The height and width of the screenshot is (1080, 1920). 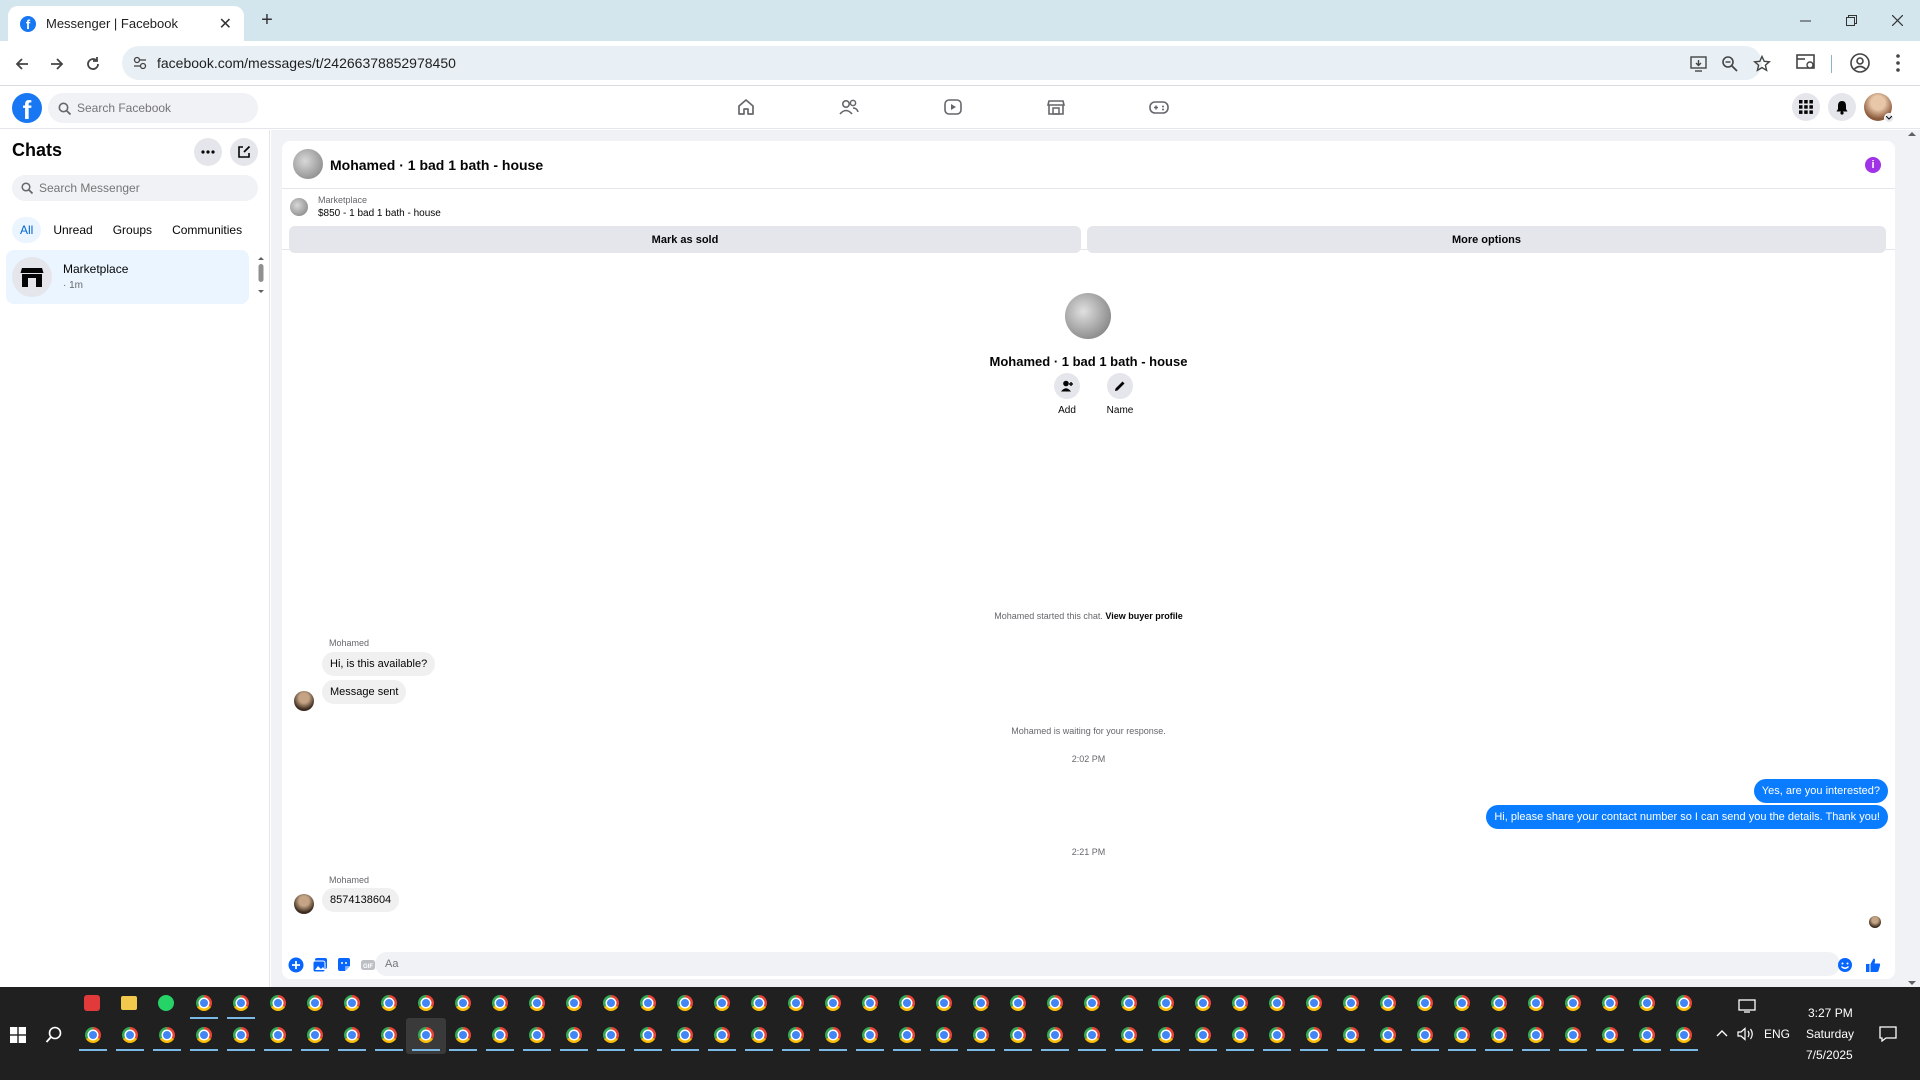 What do you see at coordinates (1807, 63) in the screenshot?
I see `tab-search-icon` at bounding box center [1807, 63].